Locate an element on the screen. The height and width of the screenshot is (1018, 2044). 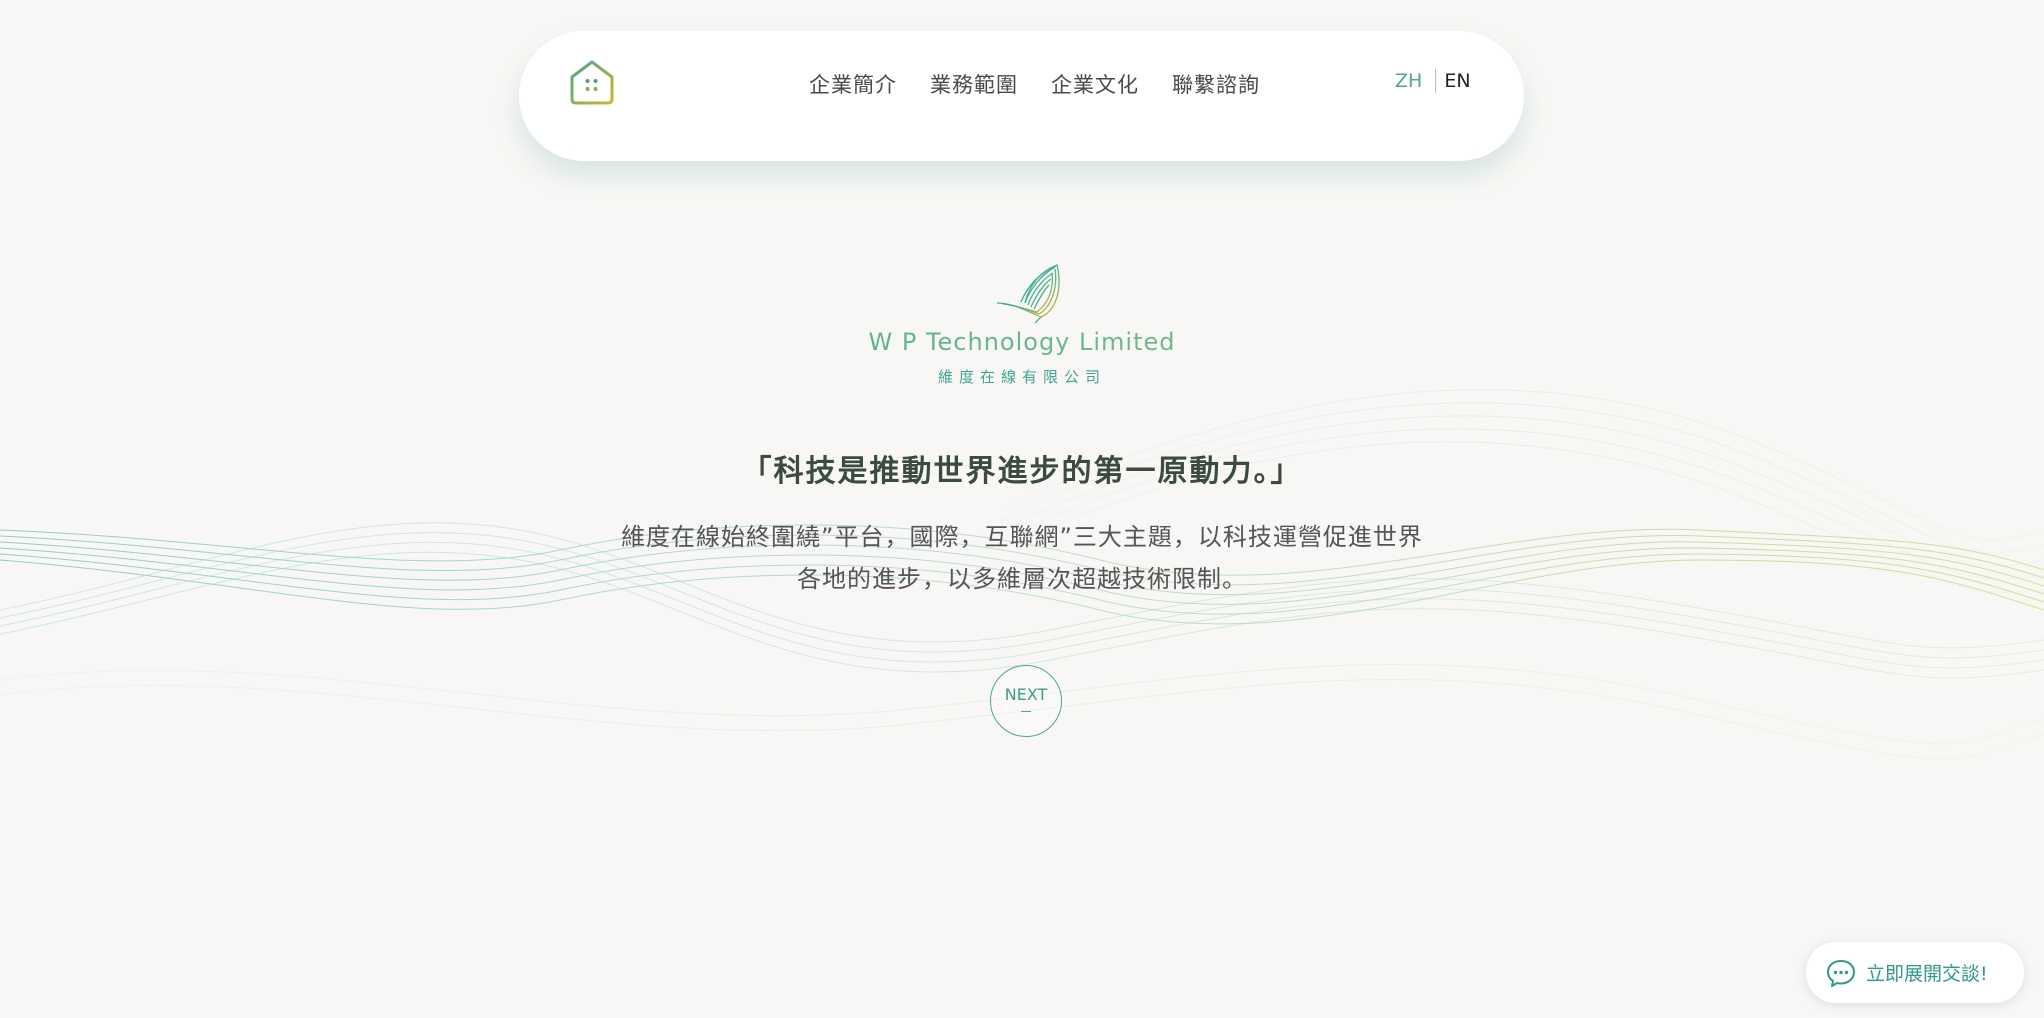
next-label: NEXT is located at coordinates (1026, 694).